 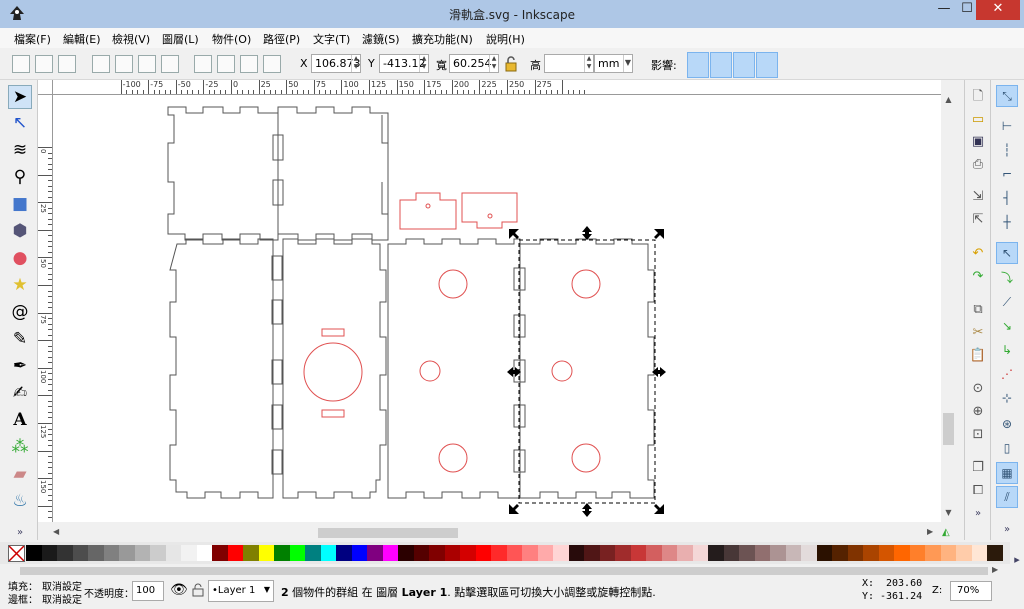 What do you see at coordinates (1007, 399) in the screenshot?
I see `snap-object-center-icon: ⊹` at bounding box center [1007, 399].